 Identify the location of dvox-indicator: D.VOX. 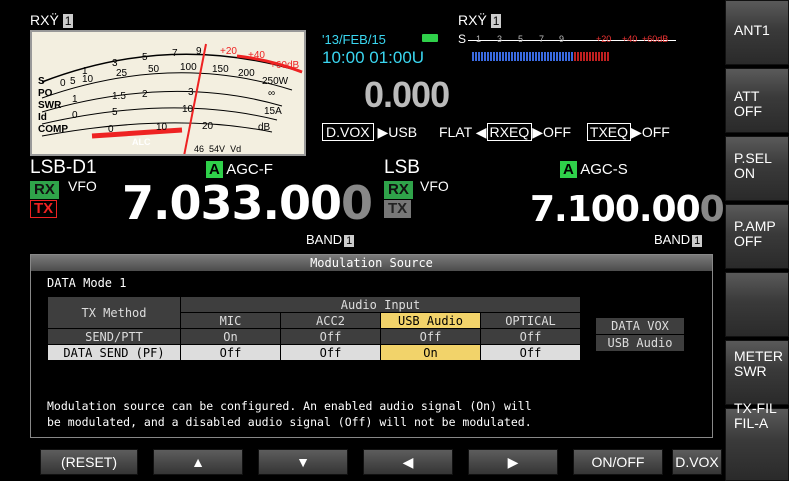
(348, 132).